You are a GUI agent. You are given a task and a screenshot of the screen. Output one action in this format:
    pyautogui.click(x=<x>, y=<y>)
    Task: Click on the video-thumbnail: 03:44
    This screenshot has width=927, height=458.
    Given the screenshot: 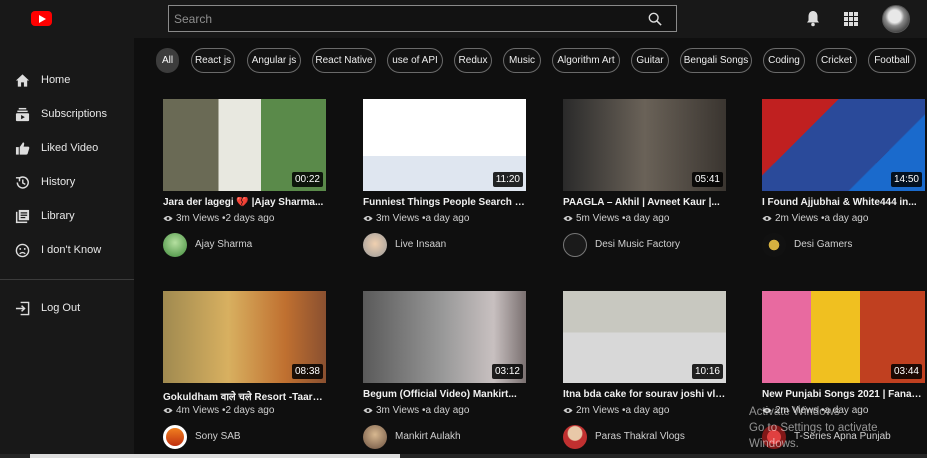 What is the action you would take?
    pyautogui.click(x=843, y=337)
    